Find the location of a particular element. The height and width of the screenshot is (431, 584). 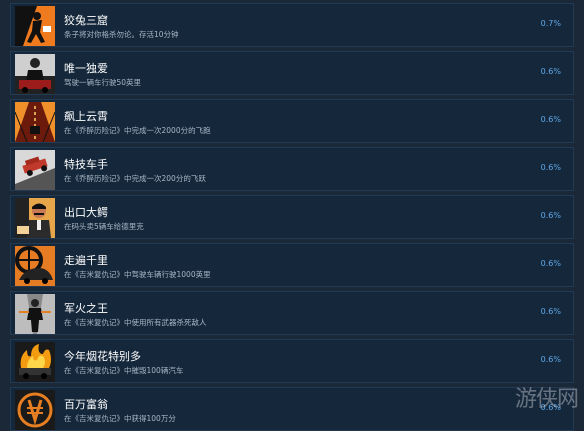

wheel-car-icon is located at coordinates (35, 266).